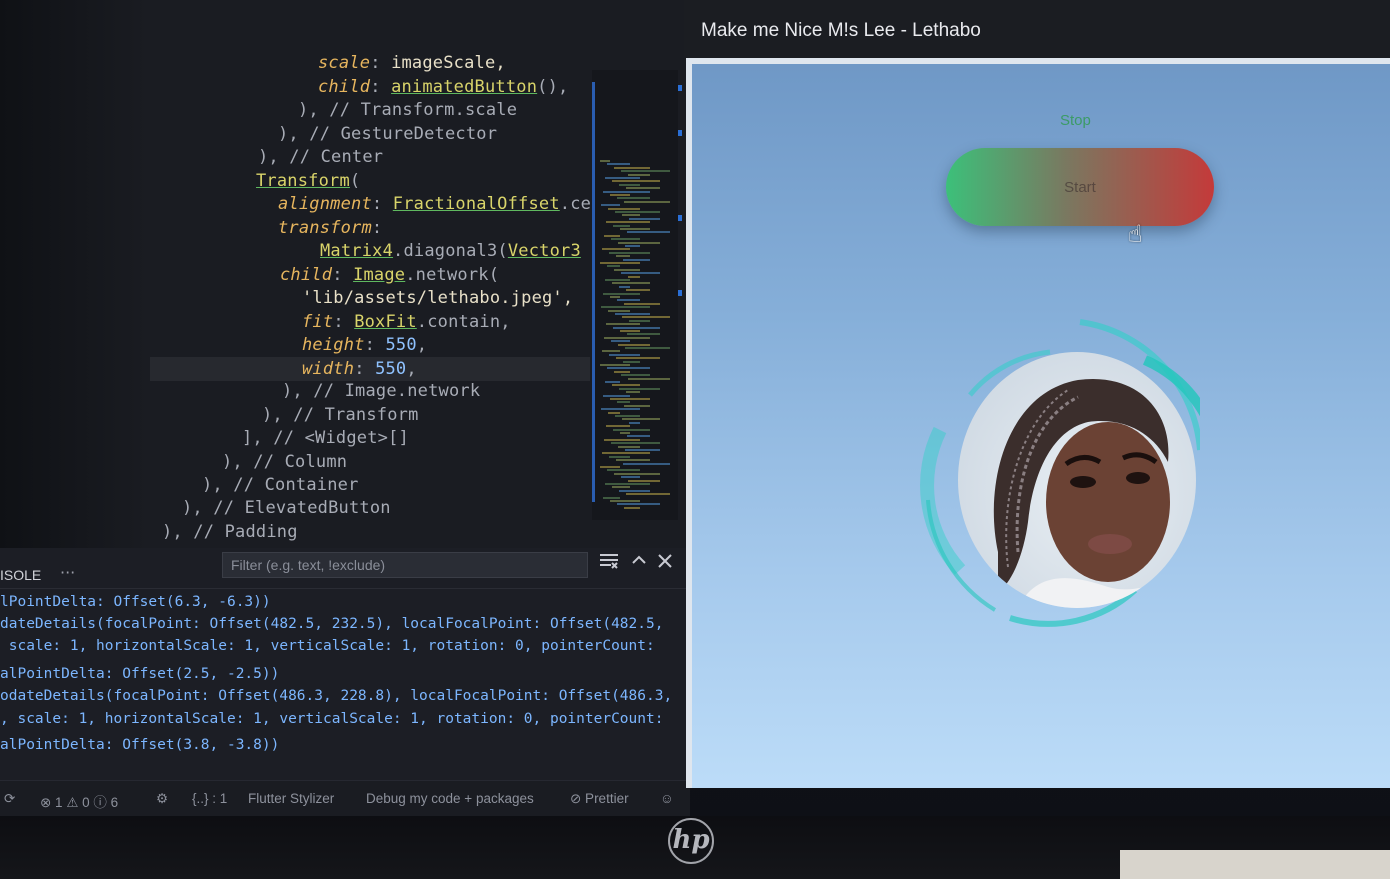 The width and height of the screenshot is (1390, 879). What do you see at coordinates (162, 799) in the screenshot?
I see `debug-icon: ⚙` at bounding box center [162, 799].